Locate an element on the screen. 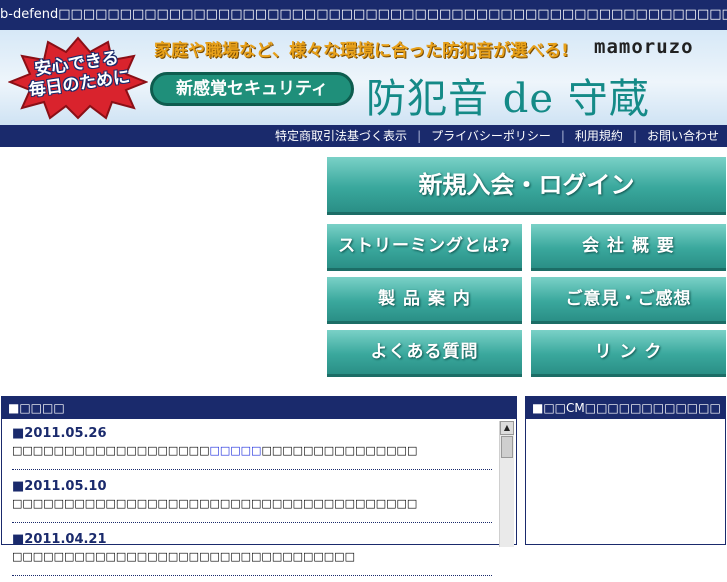 The image size is (727, 582). nav-link-privacy-policy: プライバシーポリシー is located at coordinates (491, 136).